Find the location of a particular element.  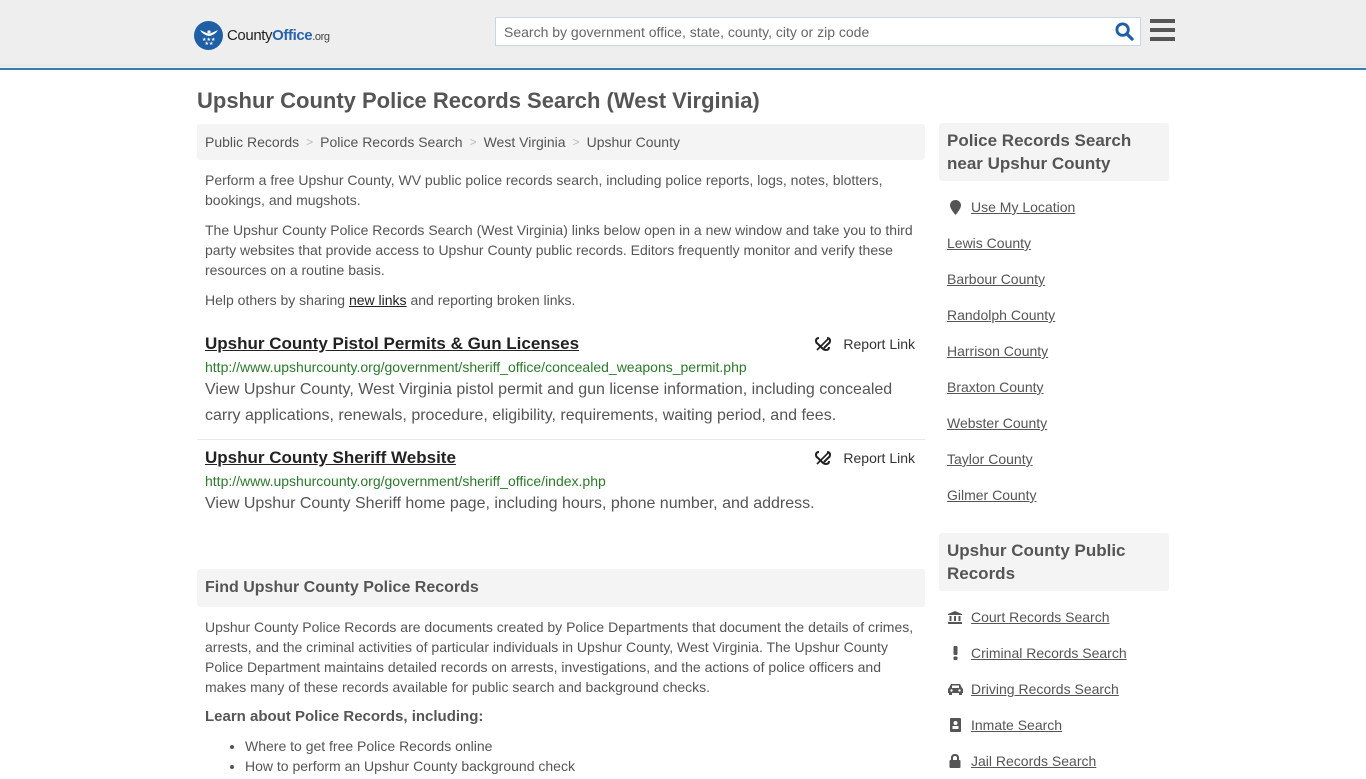

search-bar is located at coordinates (818, 31).